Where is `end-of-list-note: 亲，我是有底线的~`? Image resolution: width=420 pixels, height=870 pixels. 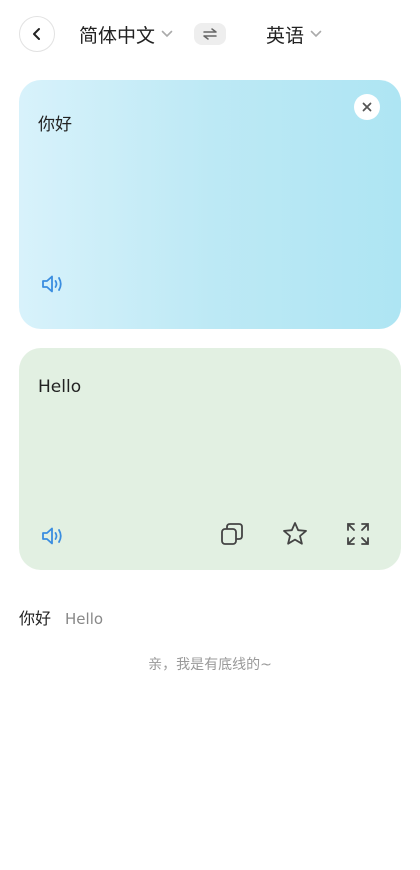
end-of-list-note: 亲，我是有底线的~ is located at coordinates (210, 665).